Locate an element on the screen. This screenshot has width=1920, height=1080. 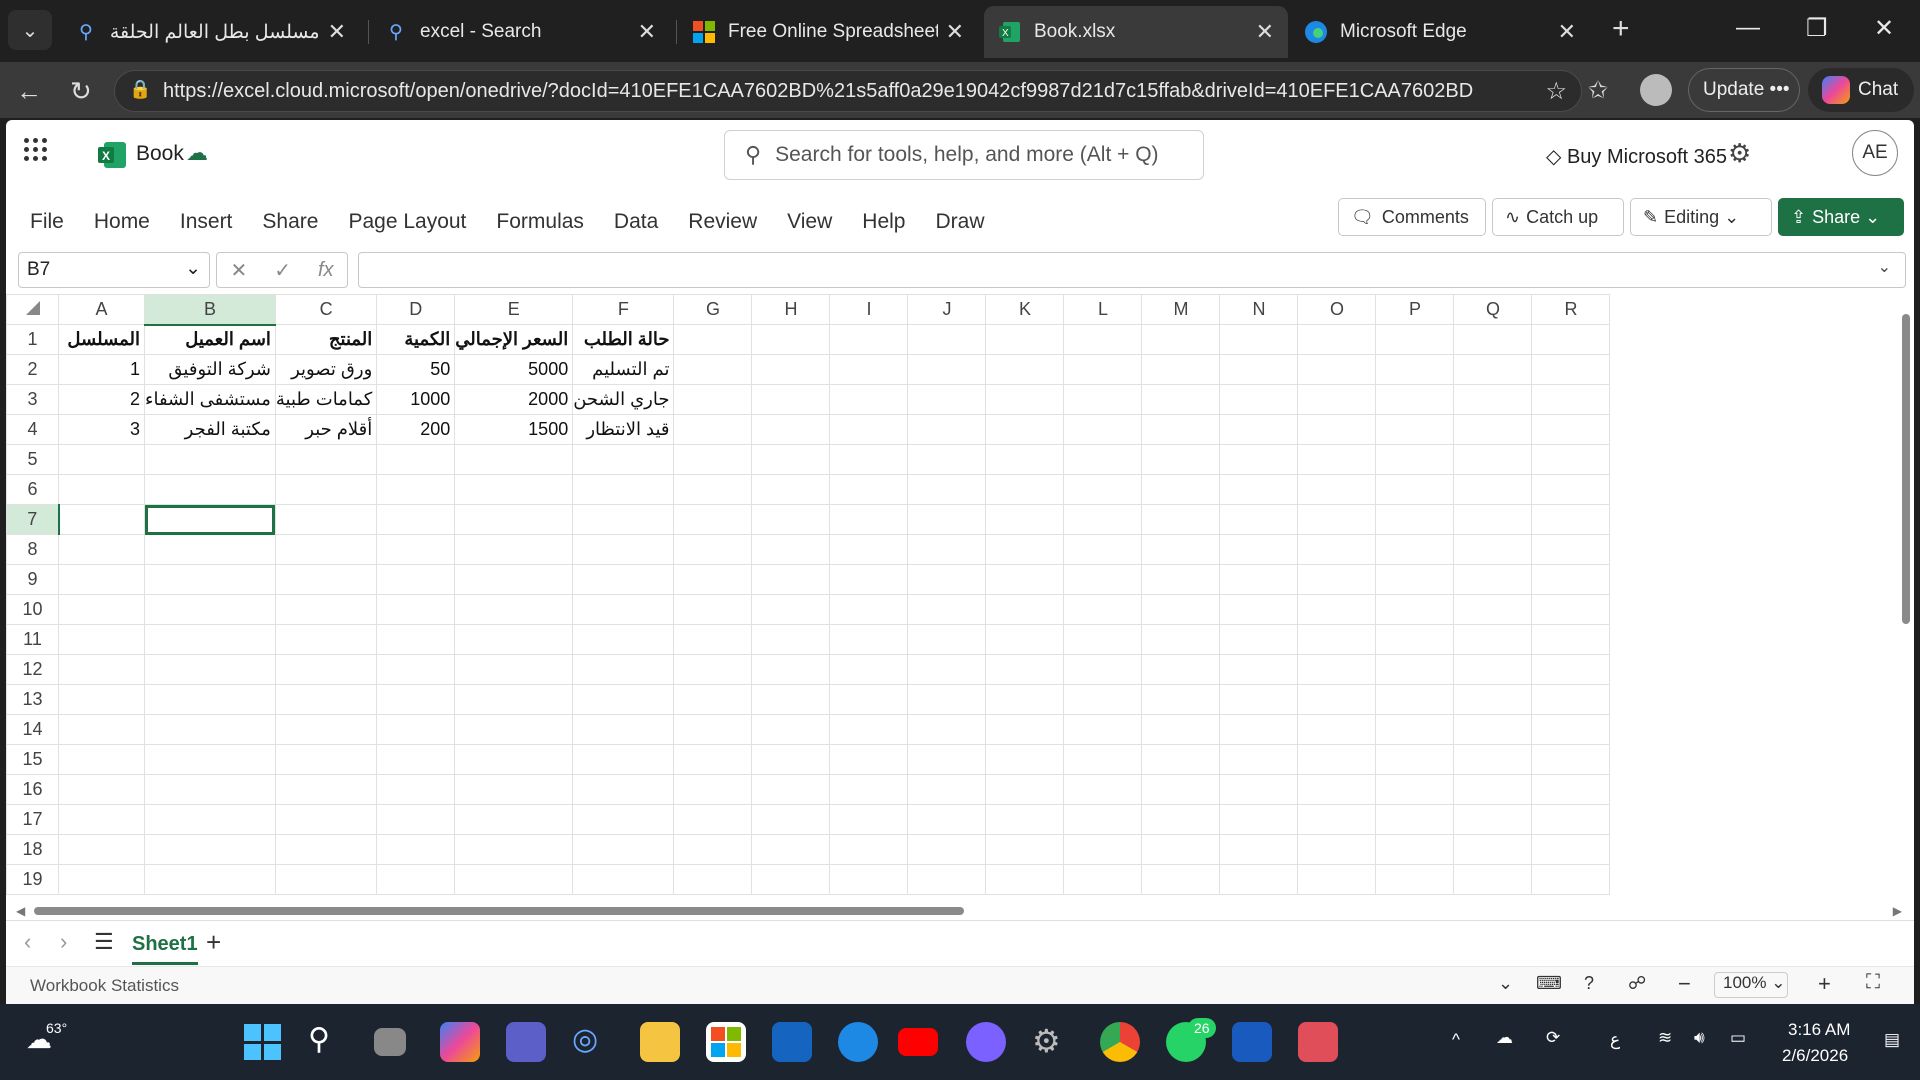
cell-F16 is located at coordinates (623, 789).